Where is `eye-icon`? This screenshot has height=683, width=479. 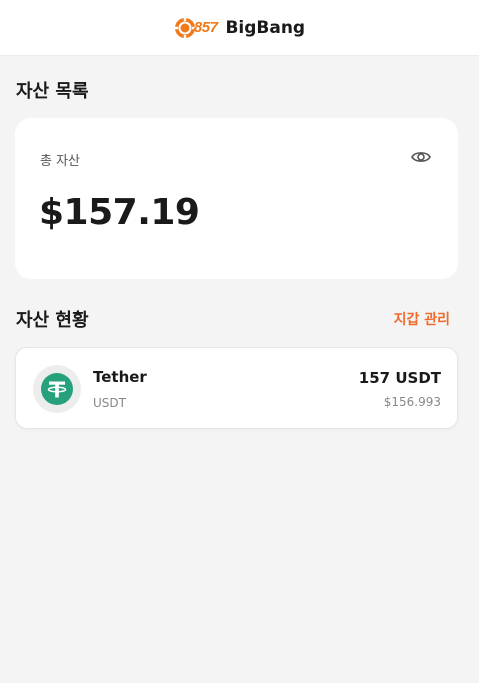
eye-icon is located at coordinates (421, 157).